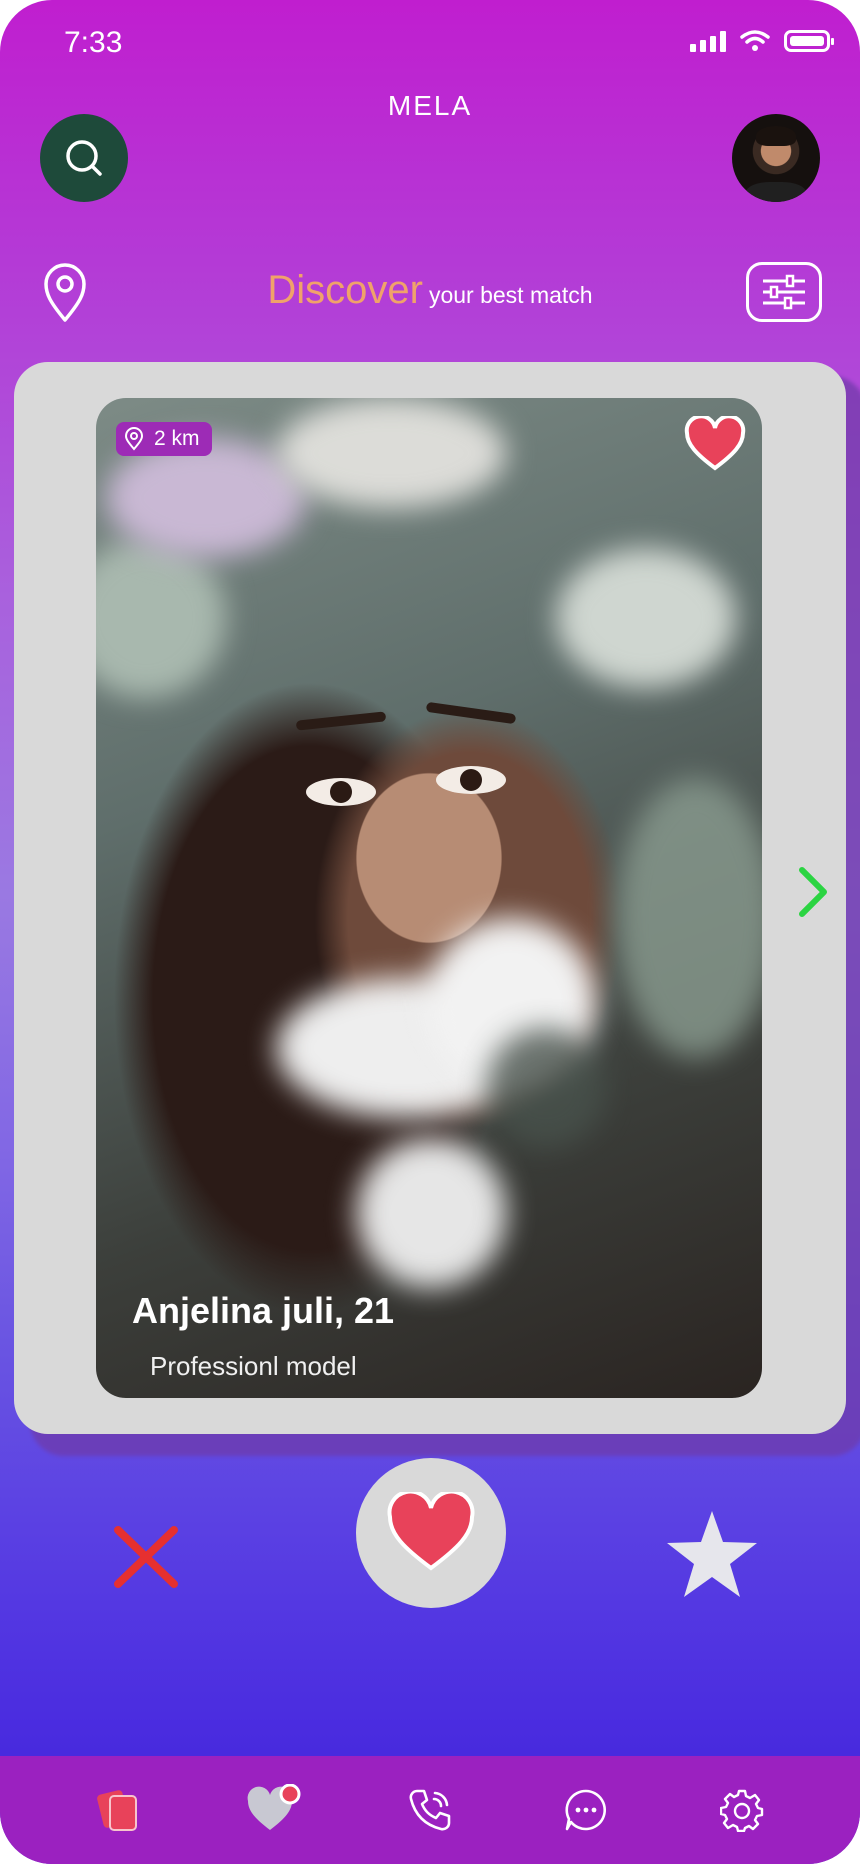 Image resolution: width=860 pixels, height=1864 pixels. I want to click on nav-likes, so click(274, 1810).